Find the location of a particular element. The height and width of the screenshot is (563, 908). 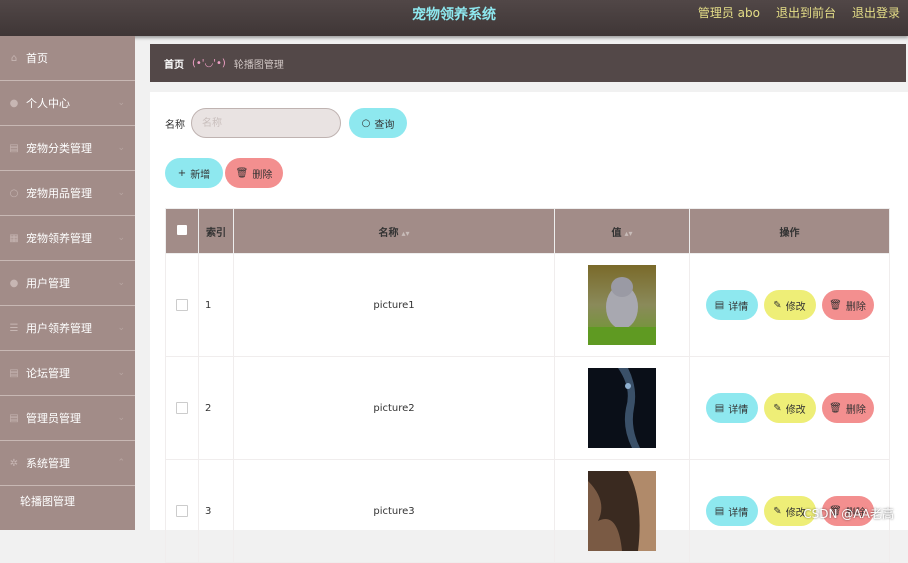

list-icon: ☰ is located at coordinates (14, 328).